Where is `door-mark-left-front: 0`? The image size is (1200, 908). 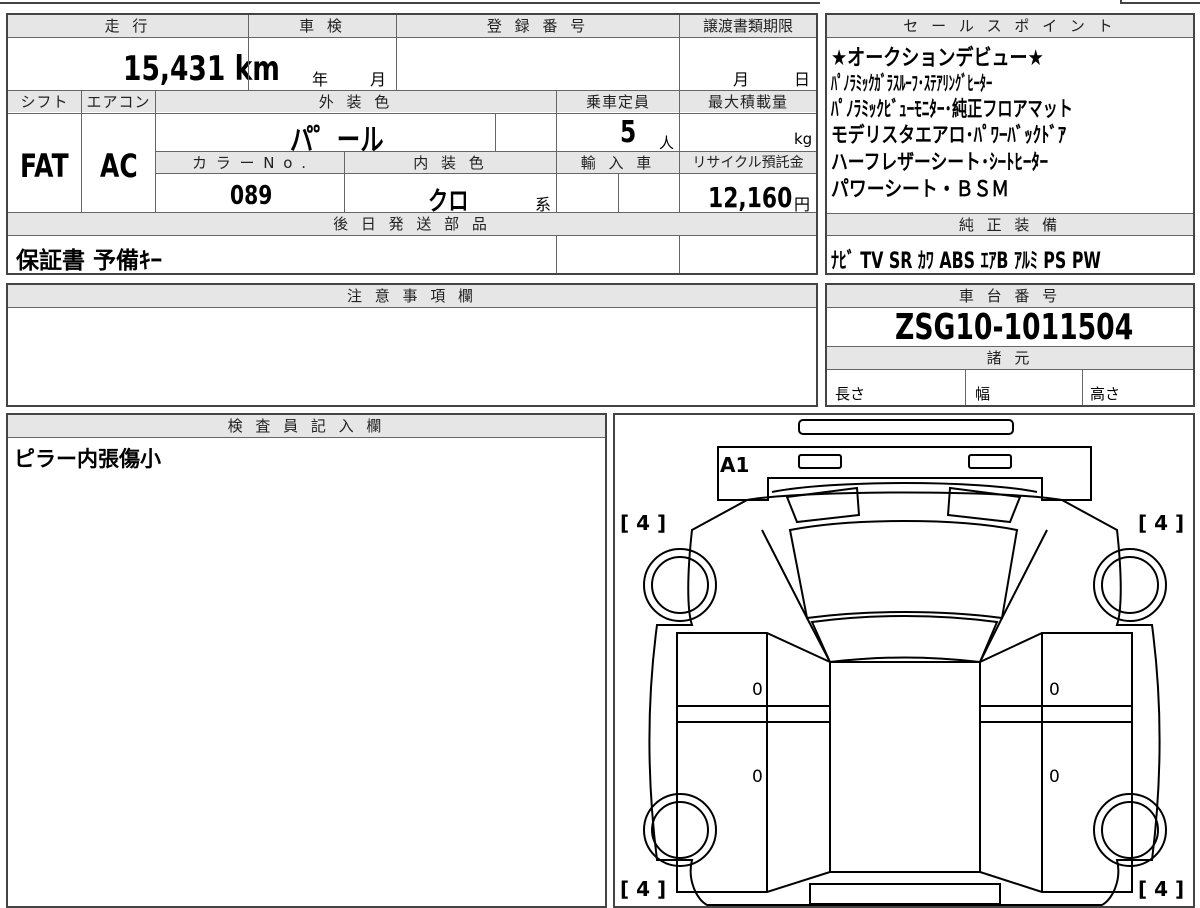 door-mark-left-front: 0 is located at coordinates (757, 690).